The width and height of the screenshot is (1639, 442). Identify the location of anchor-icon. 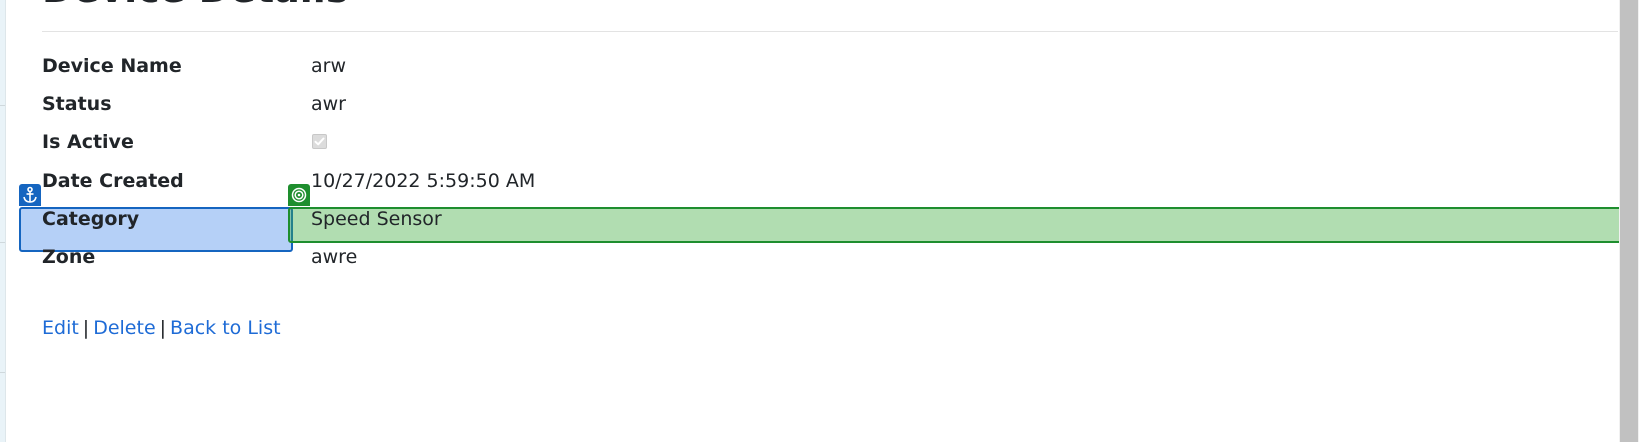
(30, 195).